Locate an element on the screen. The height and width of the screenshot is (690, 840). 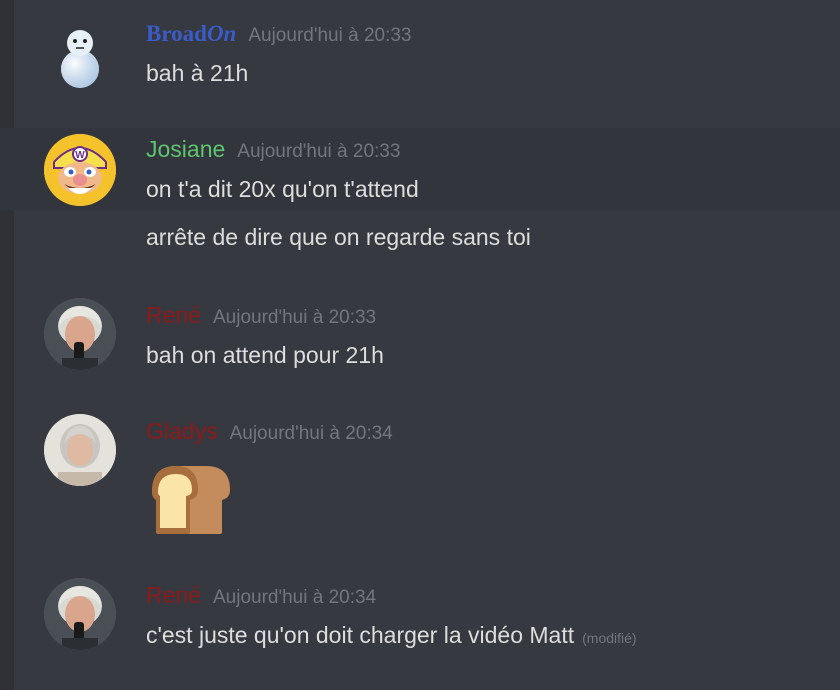
author-name: Josiane Aujourd'hui à 20:33 is located at coordinates (273, 149).